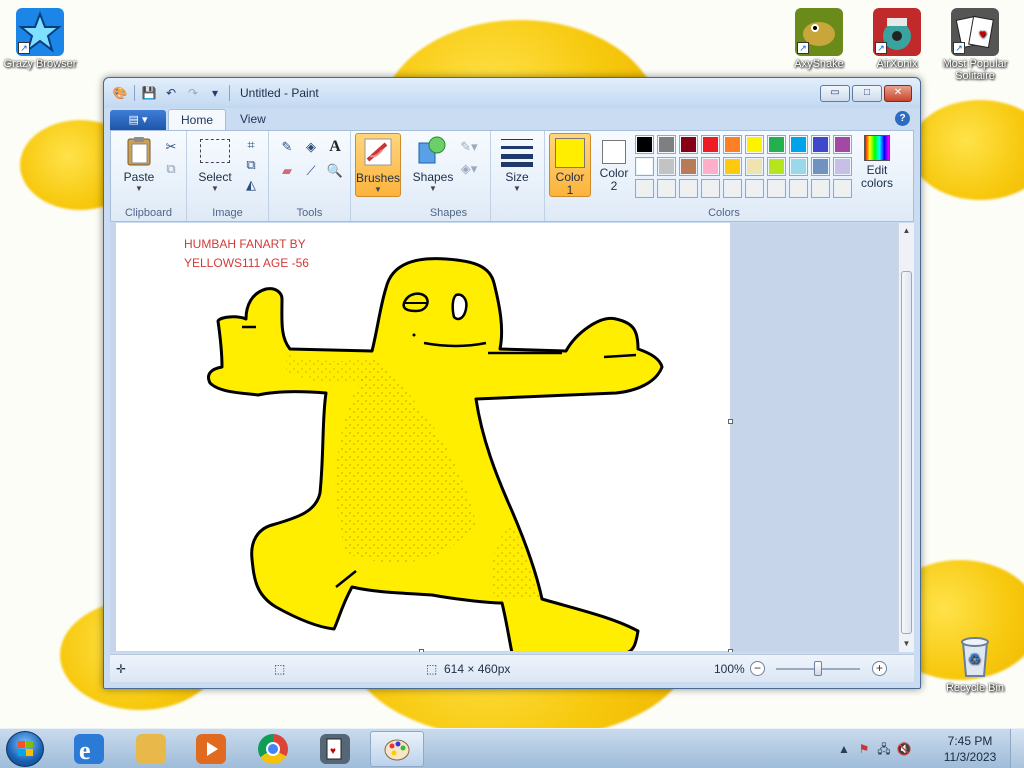  Describe the element at coordinates (906, 231) in the screenshot. I see `scroll-up-arrow: ▲` at that location.